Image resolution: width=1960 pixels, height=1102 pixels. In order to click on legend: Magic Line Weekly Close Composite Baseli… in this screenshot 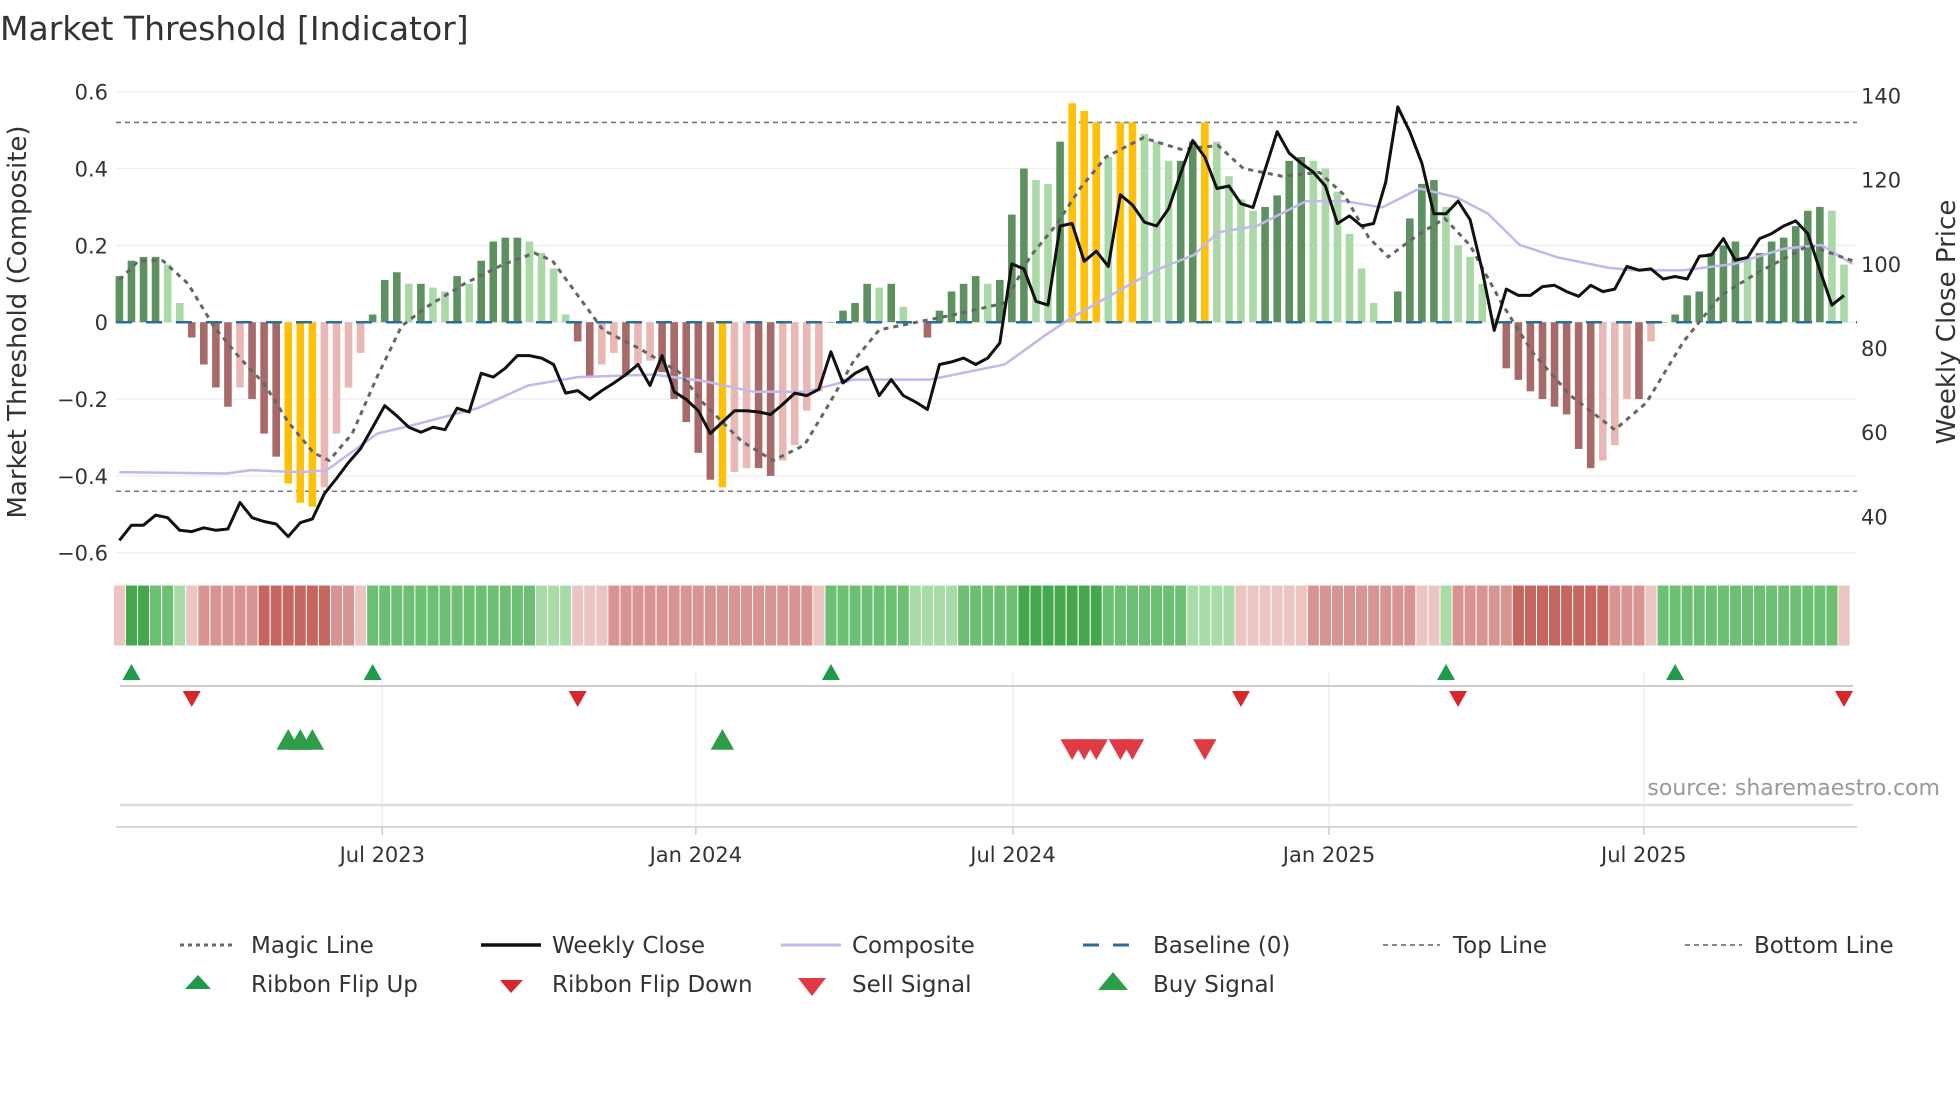, I will do `click(1037, 965)`.